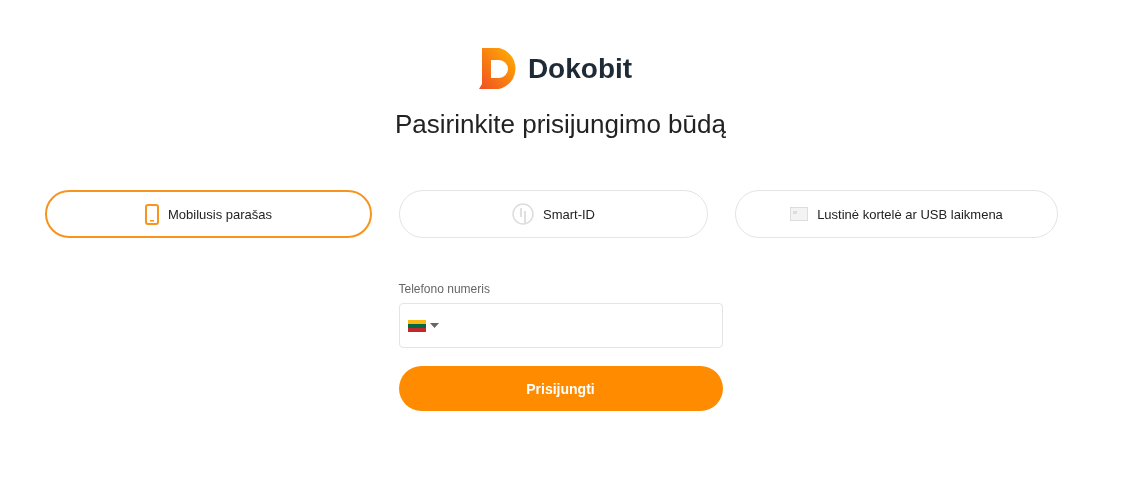  Describe the element at coordinates (434, 325) in the screenshot. I see `caret-icon` at that location.